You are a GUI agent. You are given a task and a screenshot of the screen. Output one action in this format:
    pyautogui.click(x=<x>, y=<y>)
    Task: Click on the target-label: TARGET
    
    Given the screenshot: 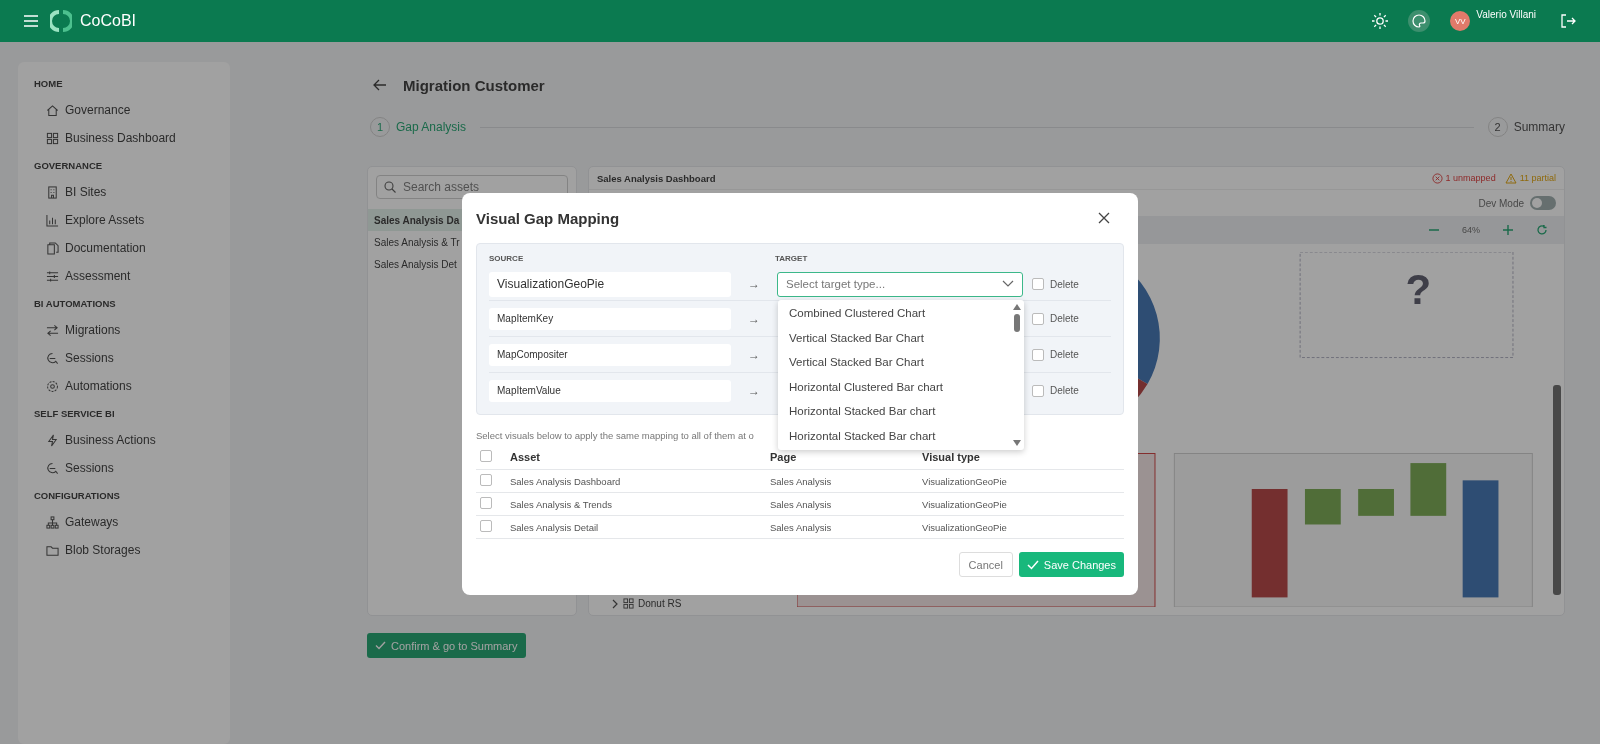 What is the action you would take?
    pyautogui.click(x=791, y=259)
    